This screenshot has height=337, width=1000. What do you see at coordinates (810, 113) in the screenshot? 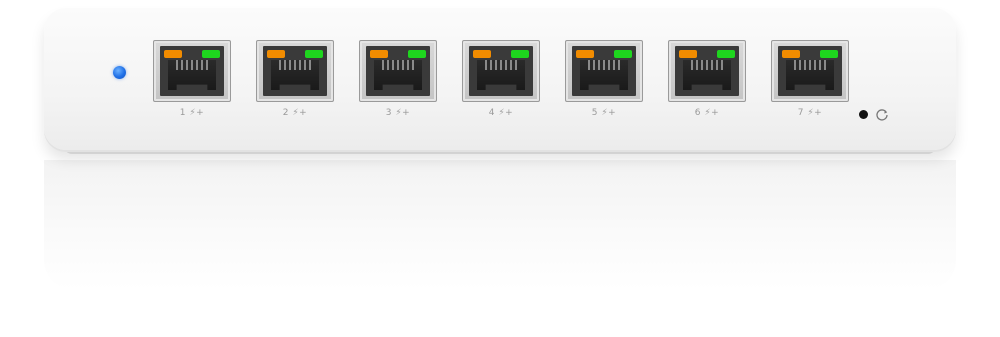
I see `port-number-label: 7 ⚡+` at bounding box center [810, 113].